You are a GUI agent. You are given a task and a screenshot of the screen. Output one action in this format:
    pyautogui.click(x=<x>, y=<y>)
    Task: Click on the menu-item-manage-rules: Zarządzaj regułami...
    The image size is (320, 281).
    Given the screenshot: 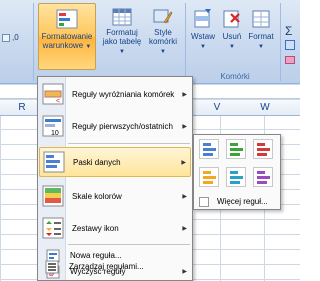 What is the action you would take?
    pyautogui.click(x=114, y=266)
    